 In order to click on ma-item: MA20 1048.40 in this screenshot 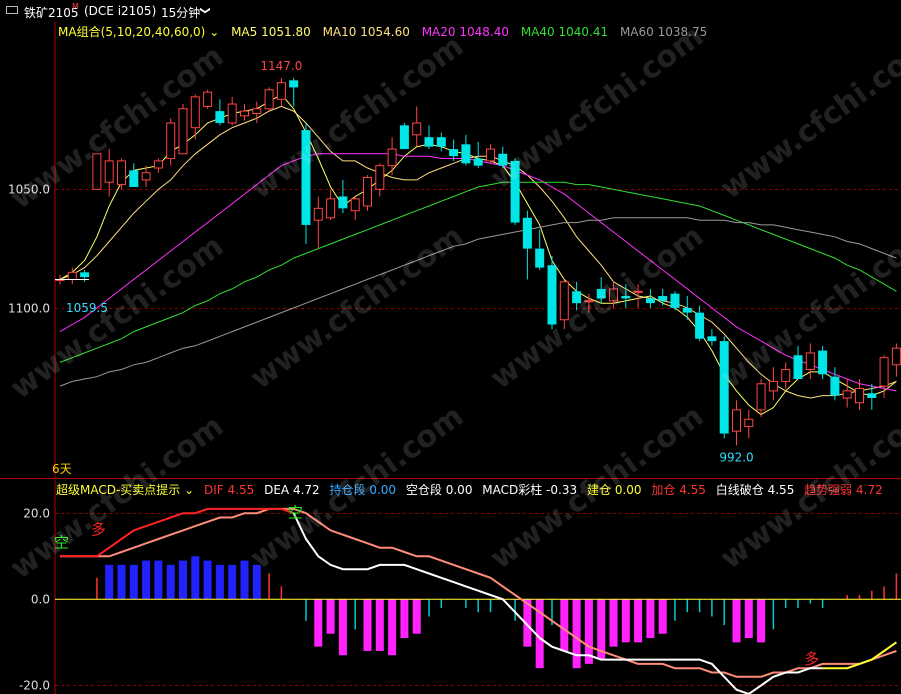, I will do `click(465, 32)`.